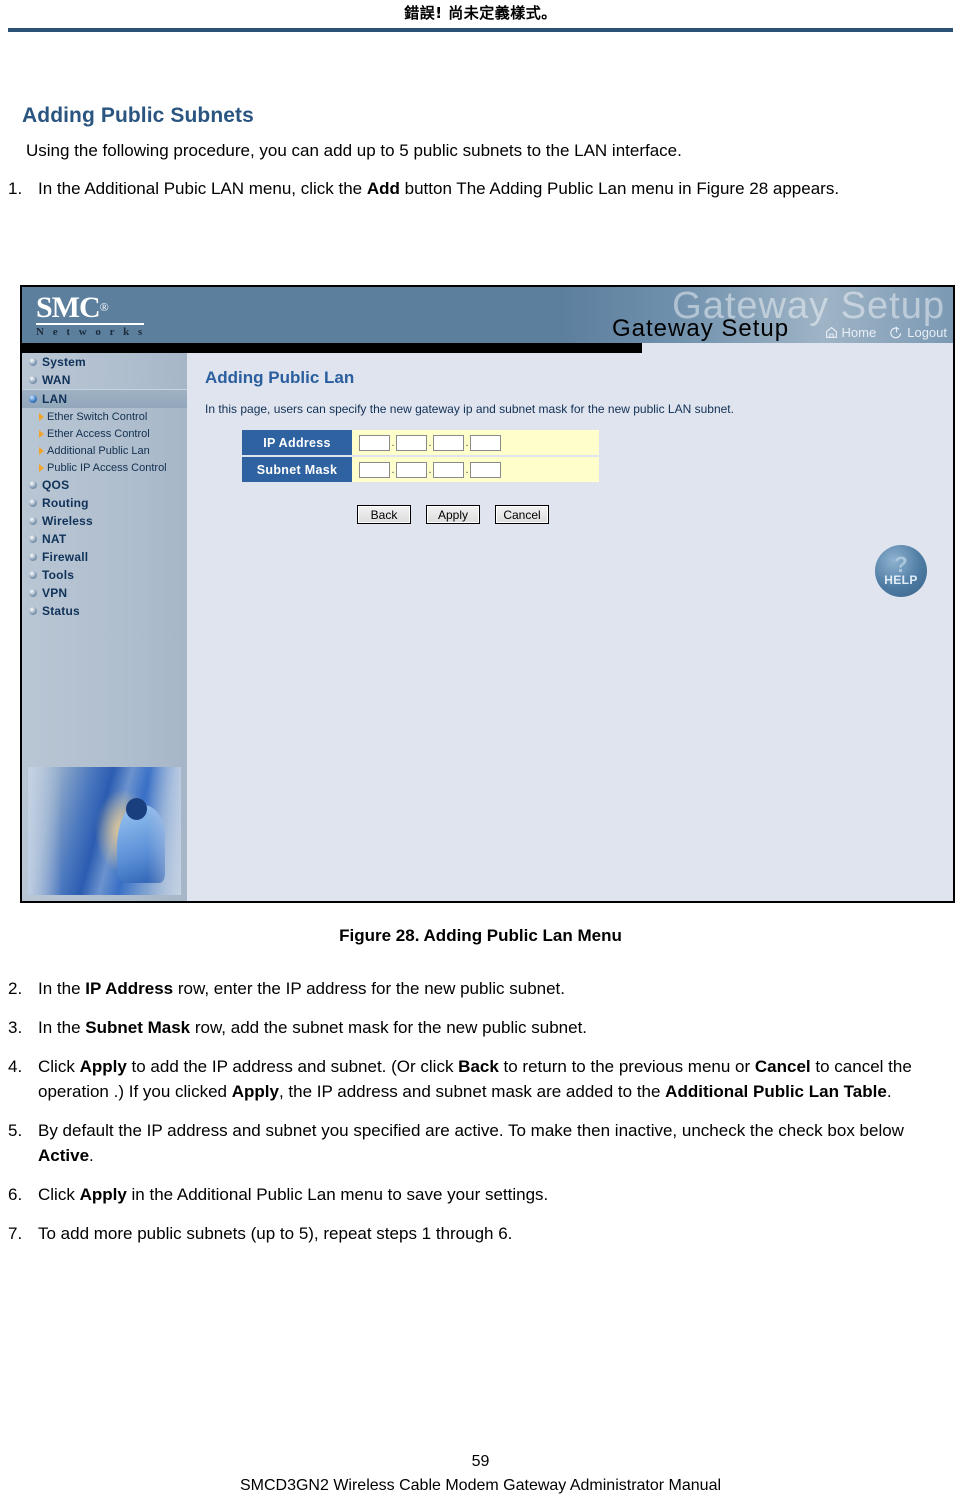 This screenshot has width=961, height=1503. I want to click on sidebar-item-nat: NAT, so click(104, 539).